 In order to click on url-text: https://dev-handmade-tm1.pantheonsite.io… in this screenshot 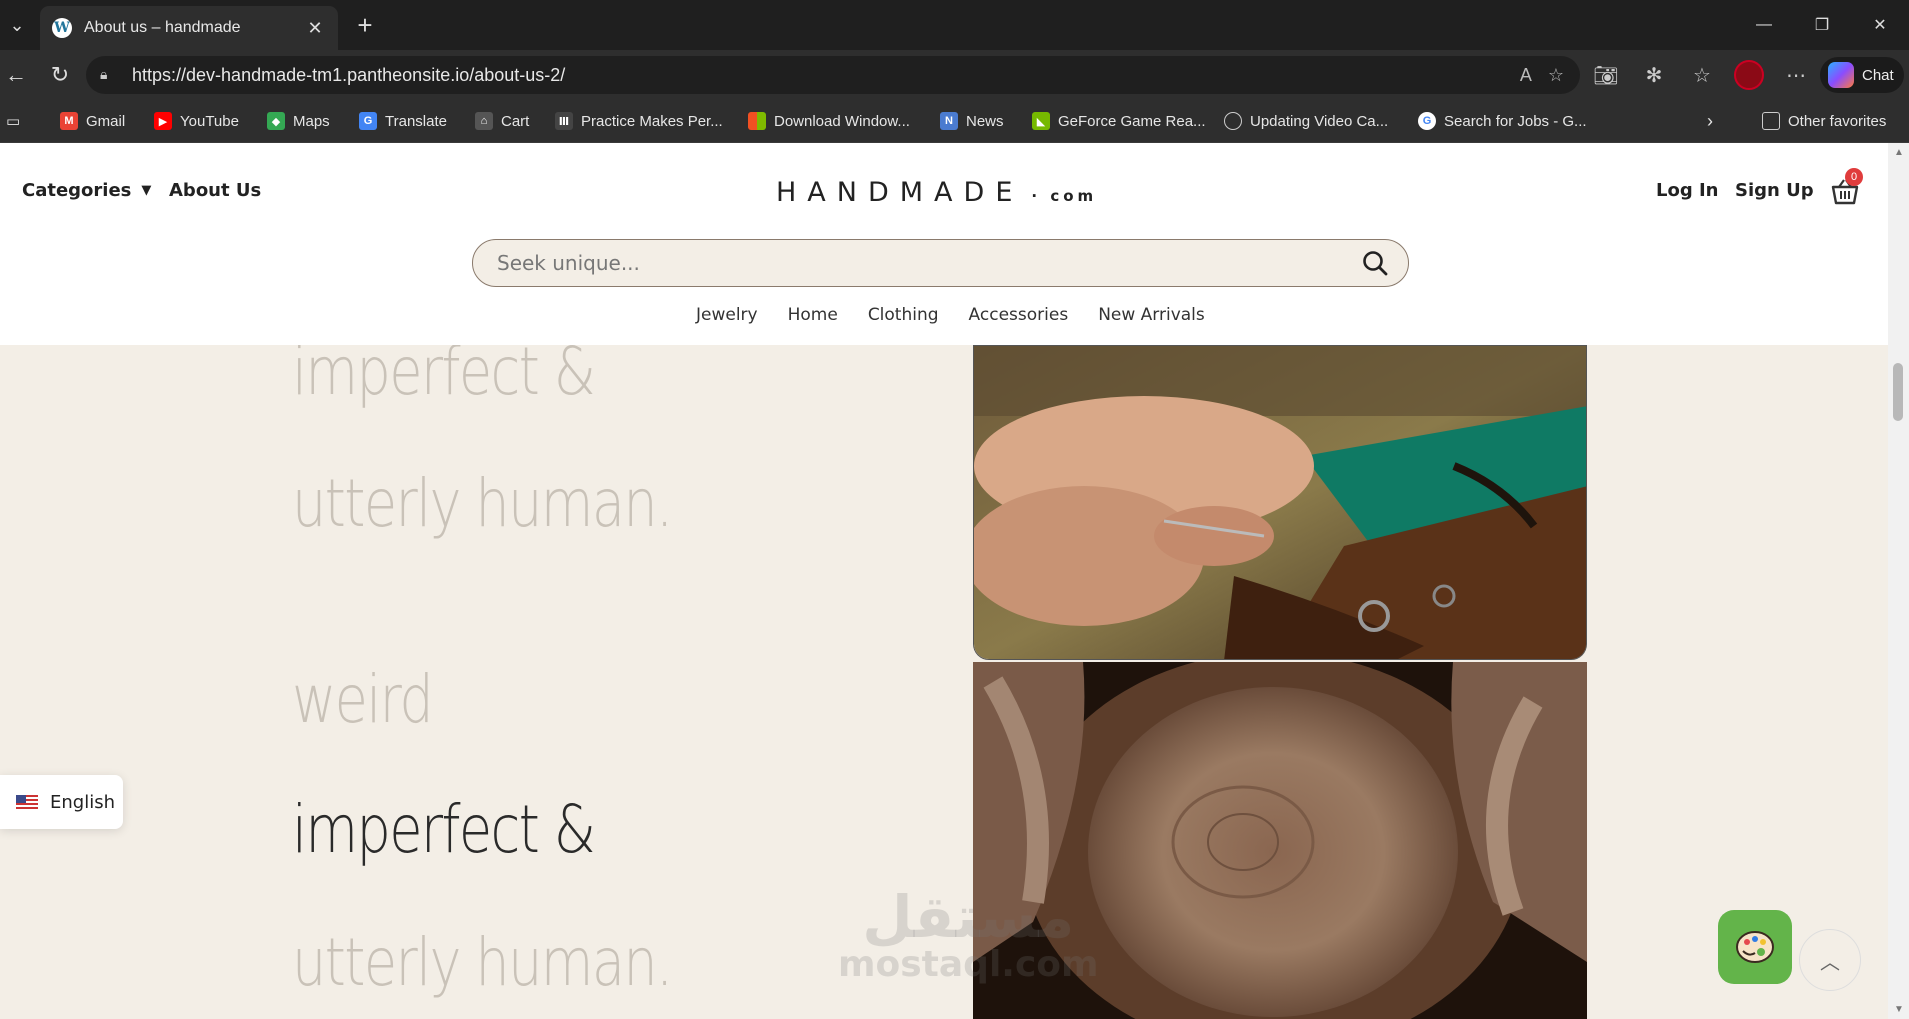, I will do `click(856, 75)`.